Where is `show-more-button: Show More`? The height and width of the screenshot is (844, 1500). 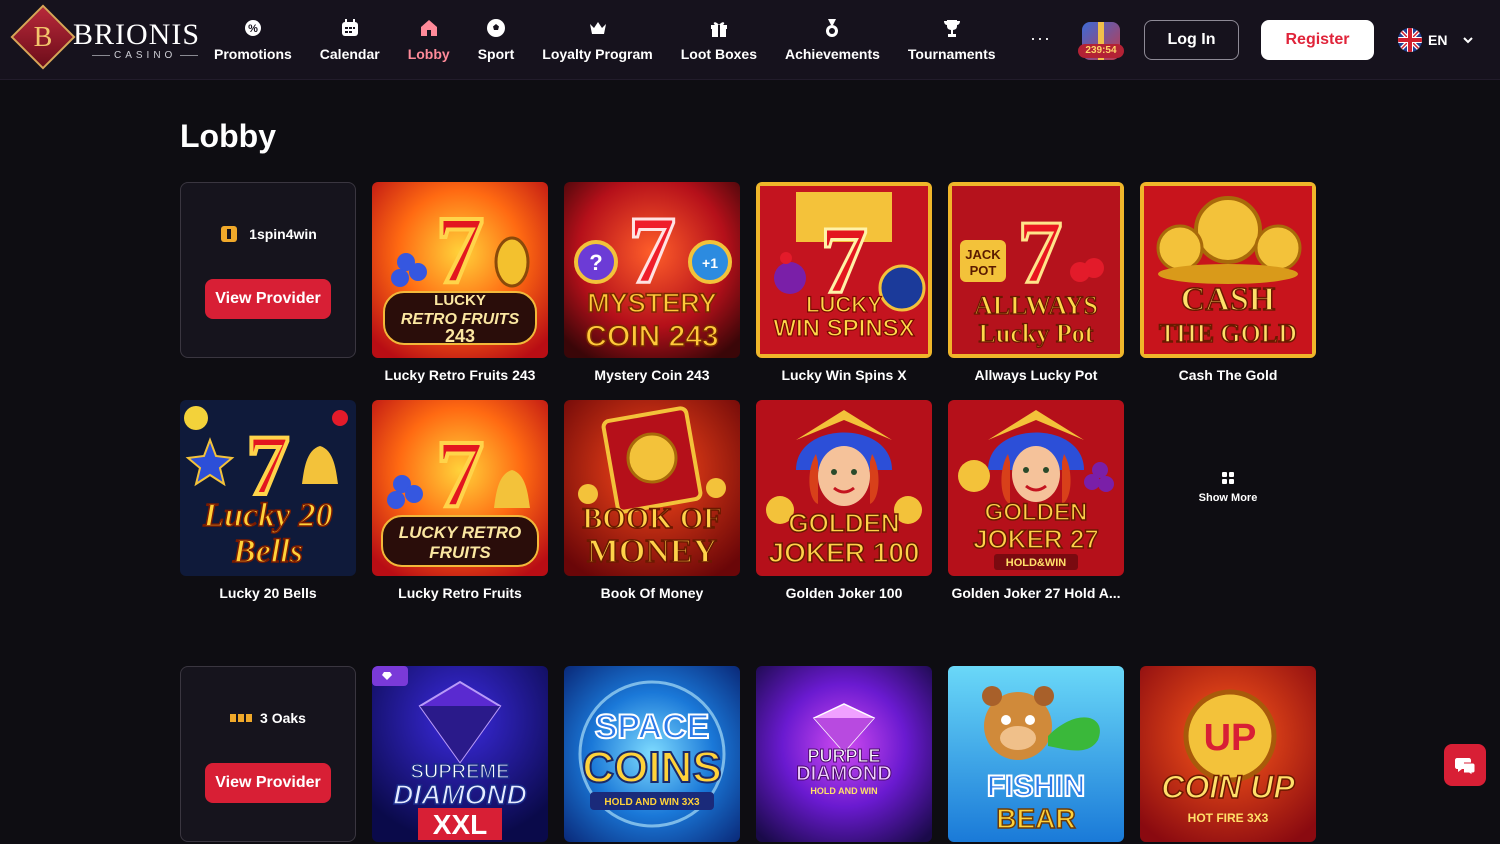 show-more-button: Show More is located at coordinates (1228, 488).